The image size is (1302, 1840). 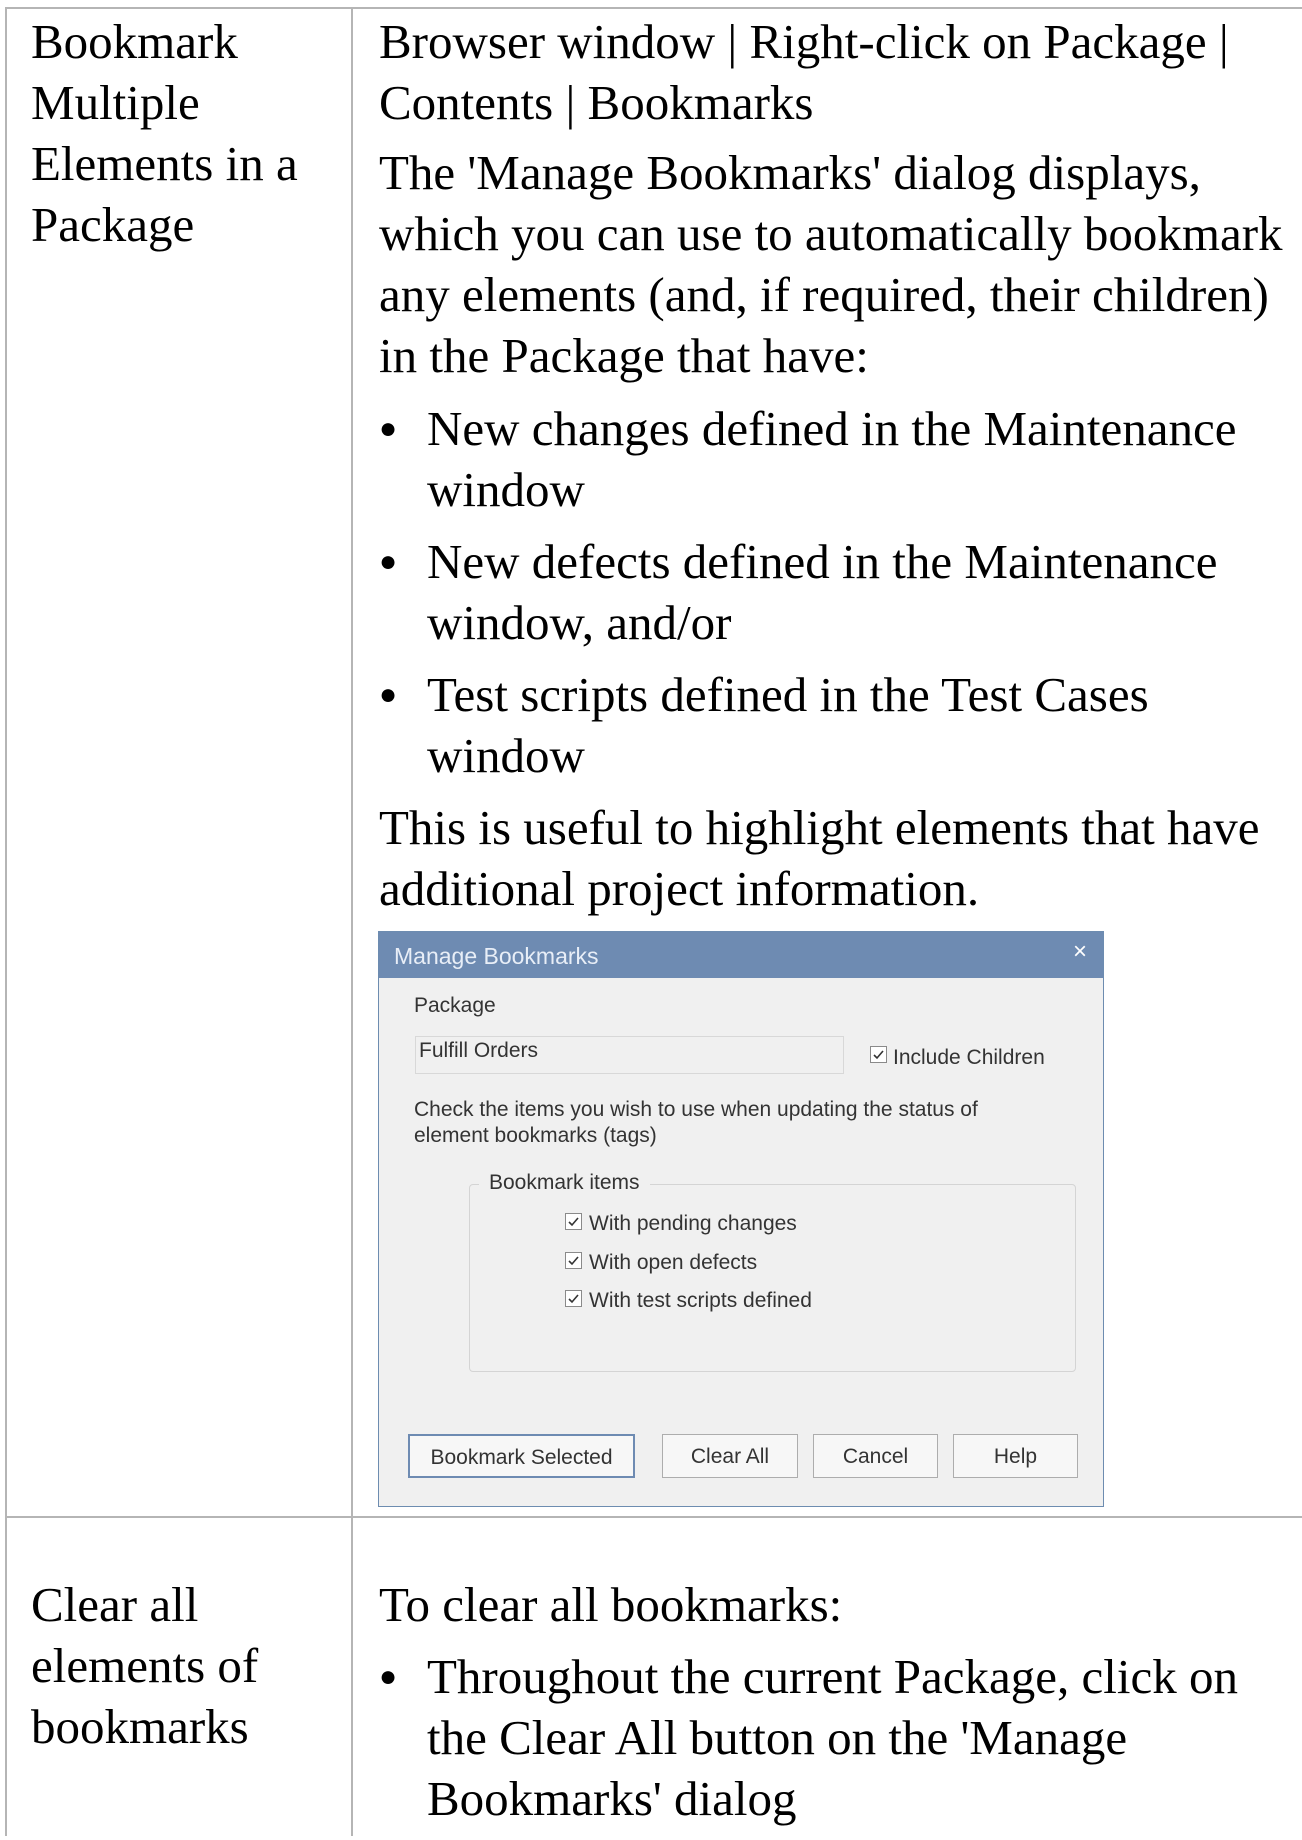 I want to click on row1-left-label: Bookmark Multiple Elements in a Package, so click(x=164, y=133).